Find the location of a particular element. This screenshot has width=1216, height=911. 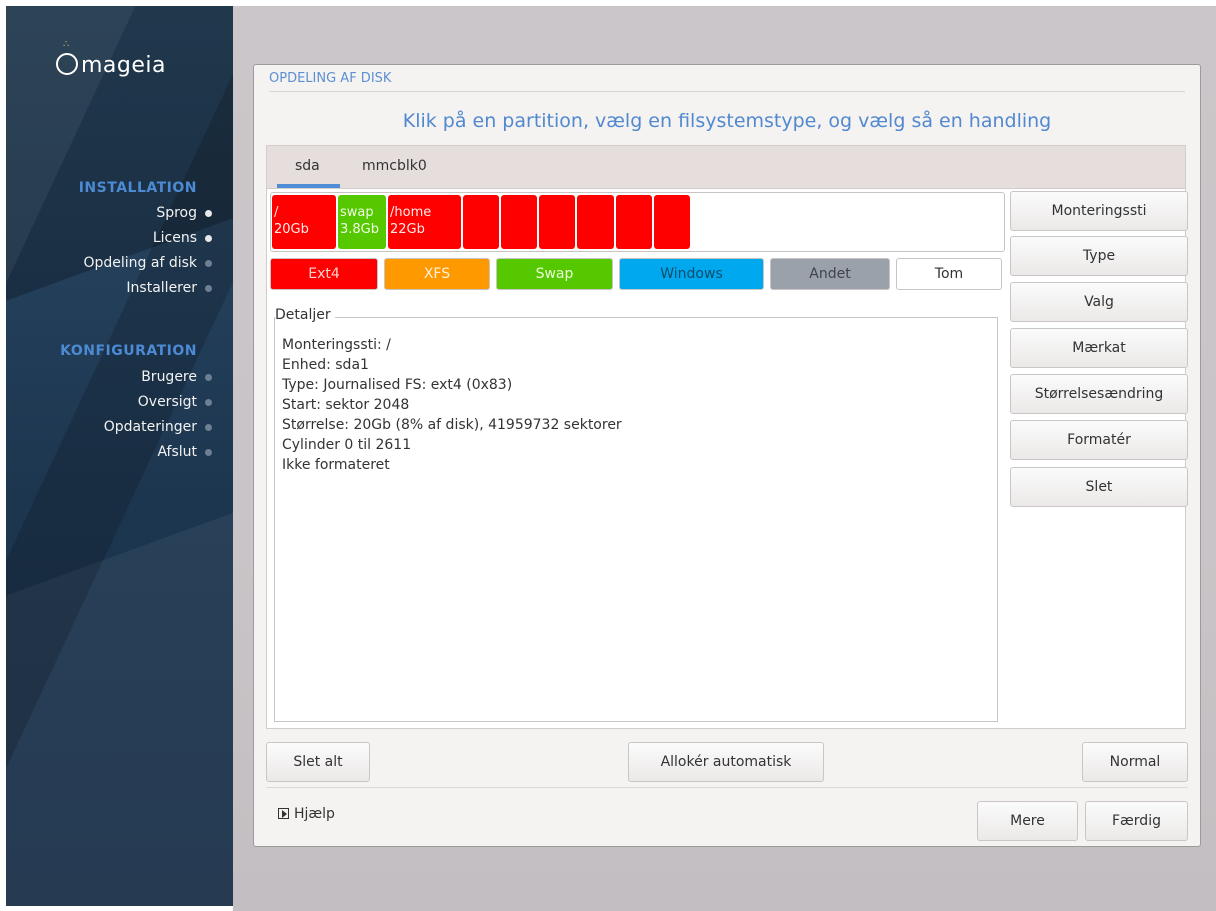

format-button: Formatér is located at coordinates (1099, 440).